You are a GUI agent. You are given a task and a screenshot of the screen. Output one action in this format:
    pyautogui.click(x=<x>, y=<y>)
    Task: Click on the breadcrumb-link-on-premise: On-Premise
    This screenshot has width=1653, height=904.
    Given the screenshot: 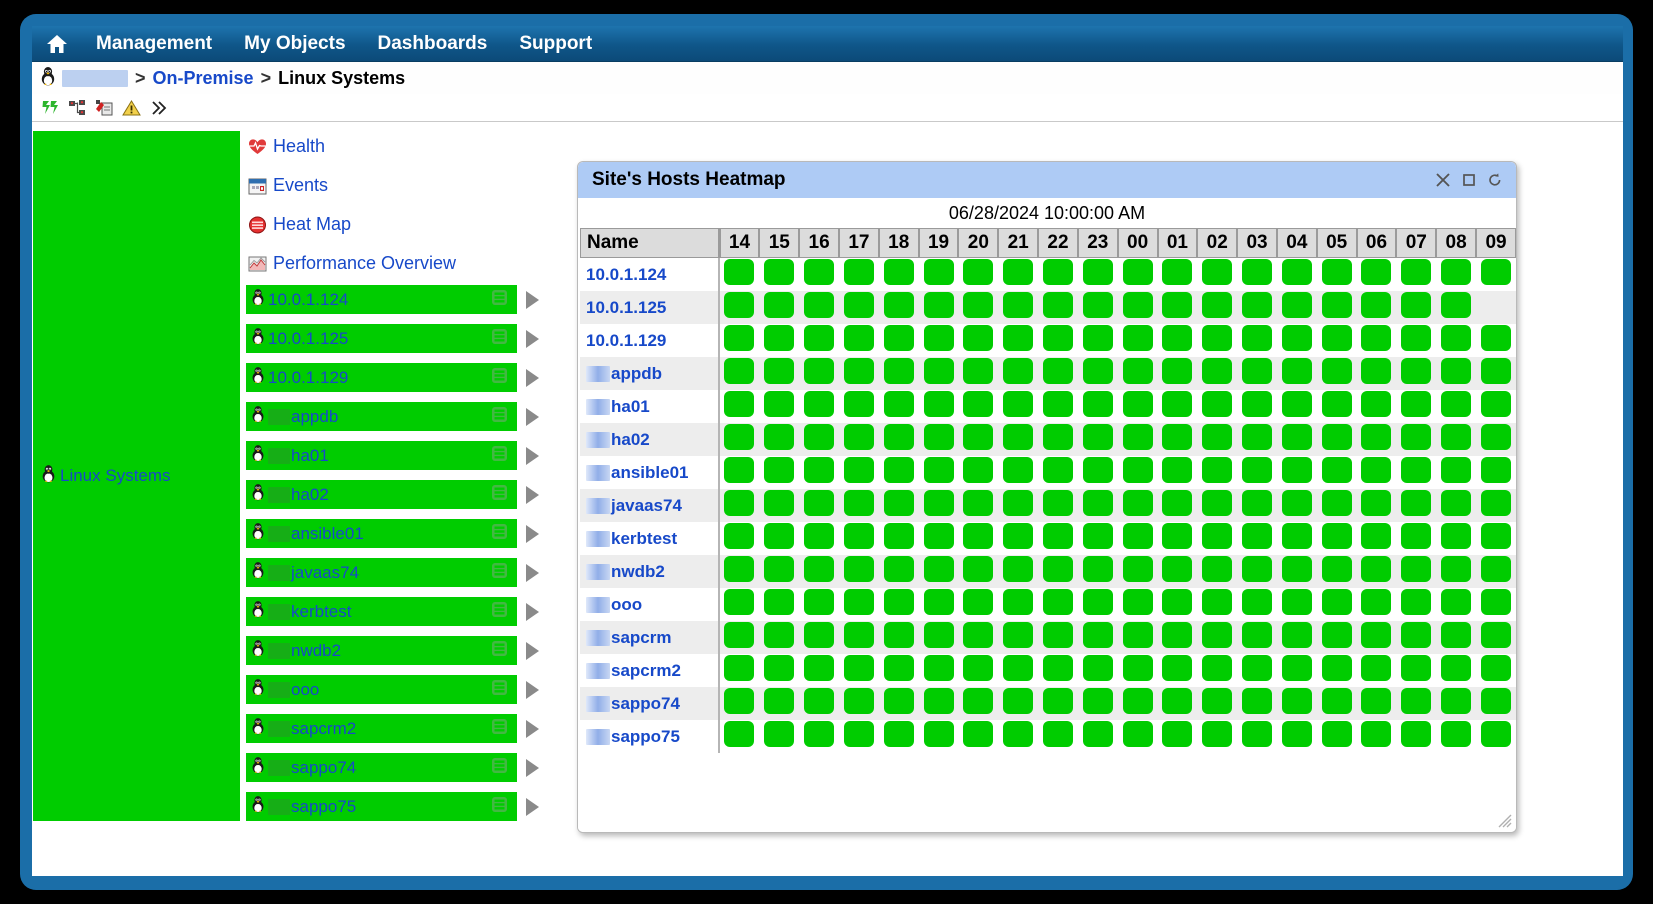 What is the action you would take?
    pyautogui.click(x=203, y=78)
    